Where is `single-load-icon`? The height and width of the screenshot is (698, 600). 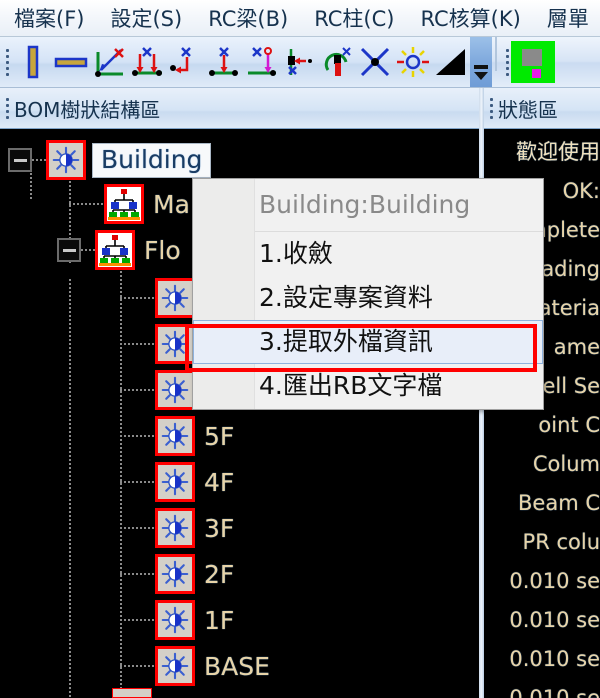
single-load-icon is located at coordinates (223, 62).